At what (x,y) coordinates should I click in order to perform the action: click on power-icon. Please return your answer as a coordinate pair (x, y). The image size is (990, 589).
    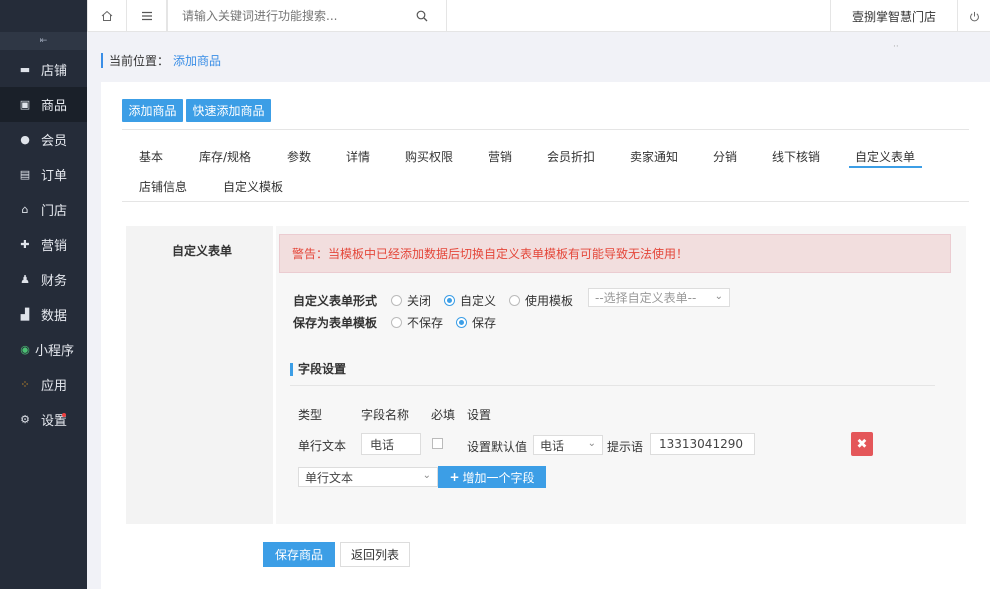
    Looking at the image, I should click on (974, 16).